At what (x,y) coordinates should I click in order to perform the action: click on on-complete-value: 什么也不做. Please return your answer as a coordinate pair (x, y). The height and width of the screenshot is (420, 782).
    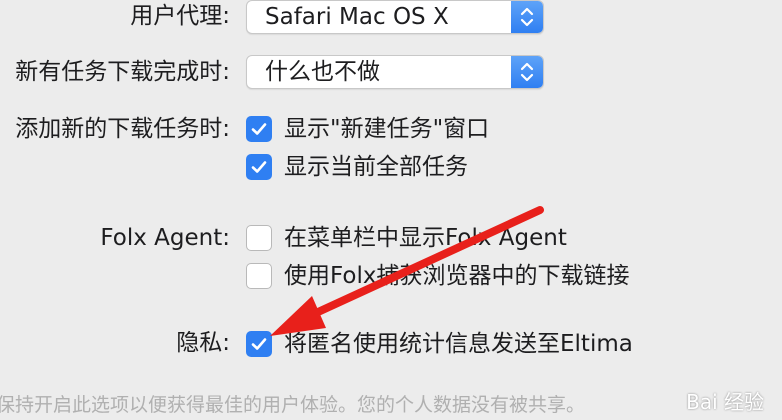
    Looking at the image, I should click on (322, 72).